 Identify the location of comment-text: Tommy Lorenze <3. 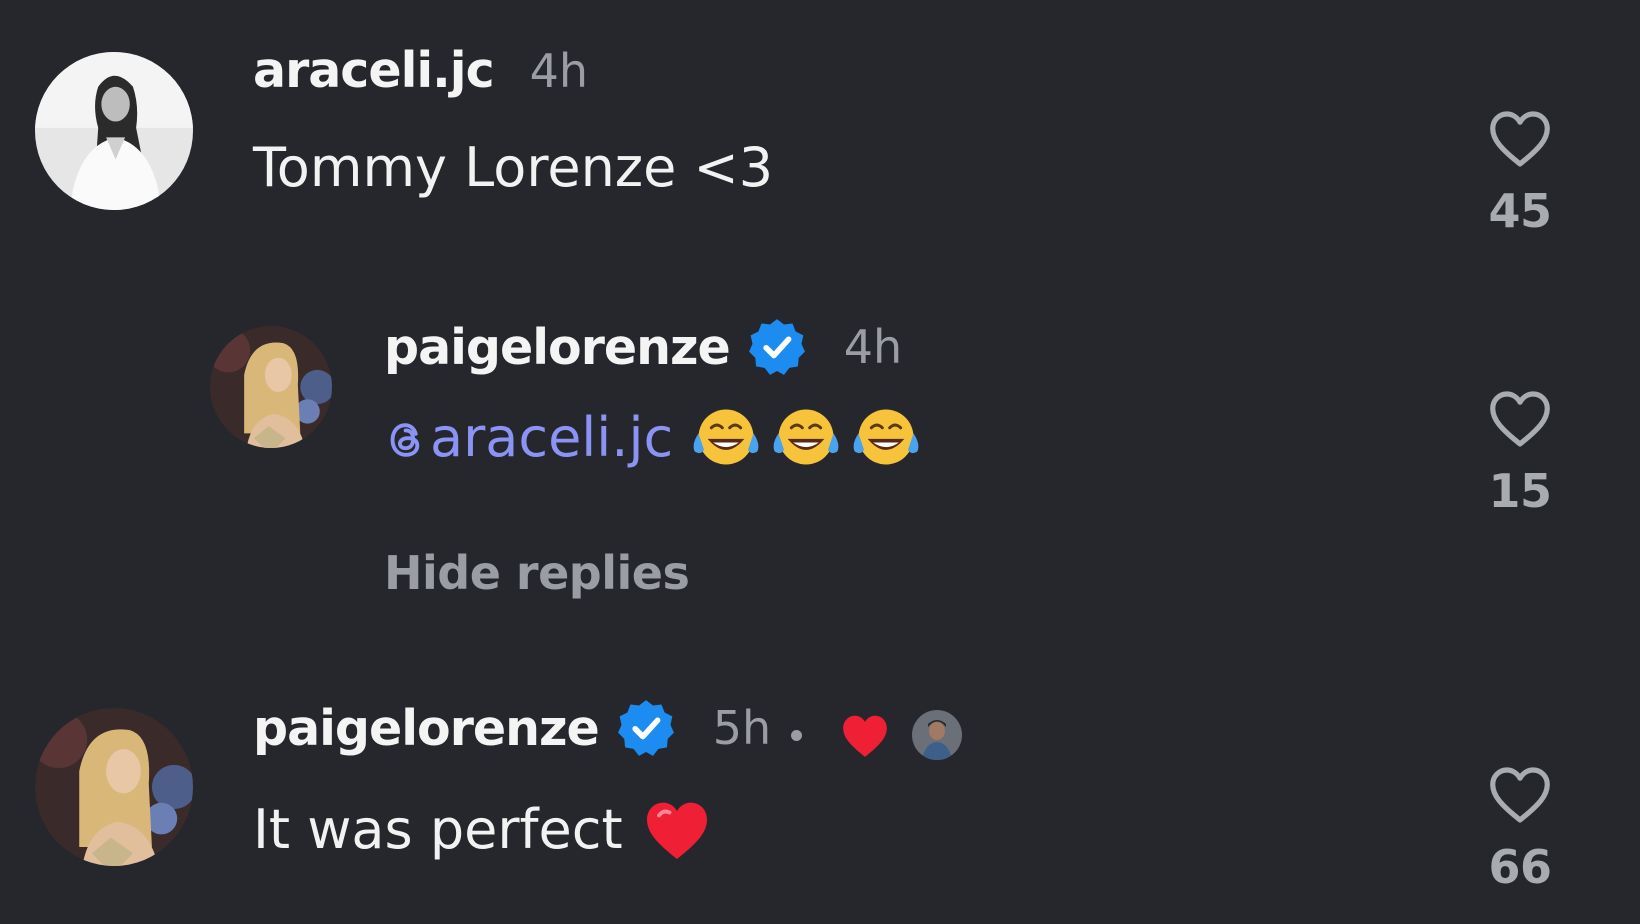
(513, 167).